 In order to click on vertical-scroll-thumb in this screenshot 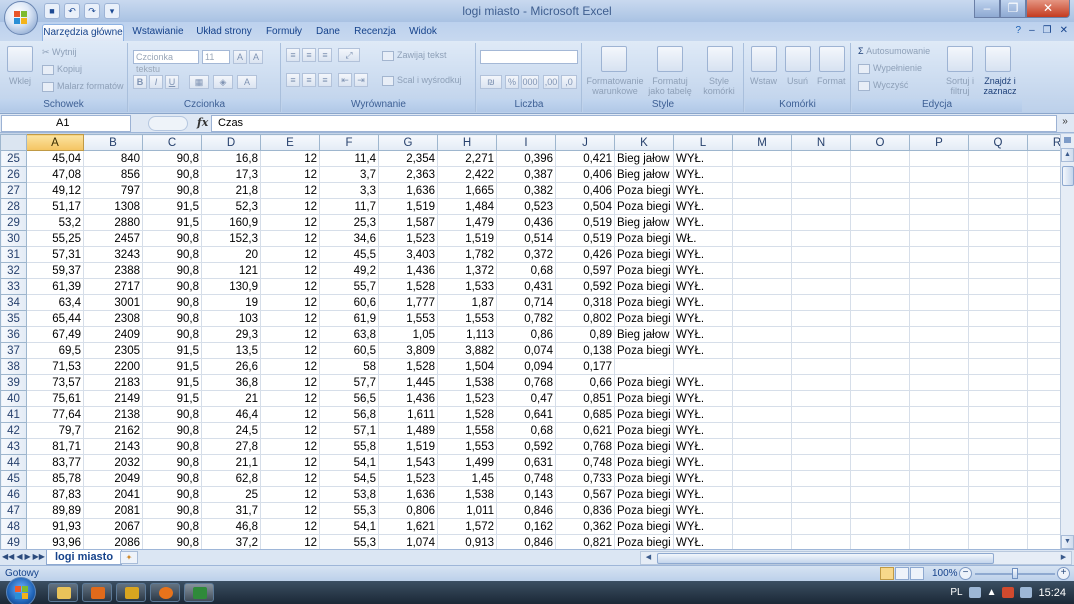, I will do `click(1068, 176)`.